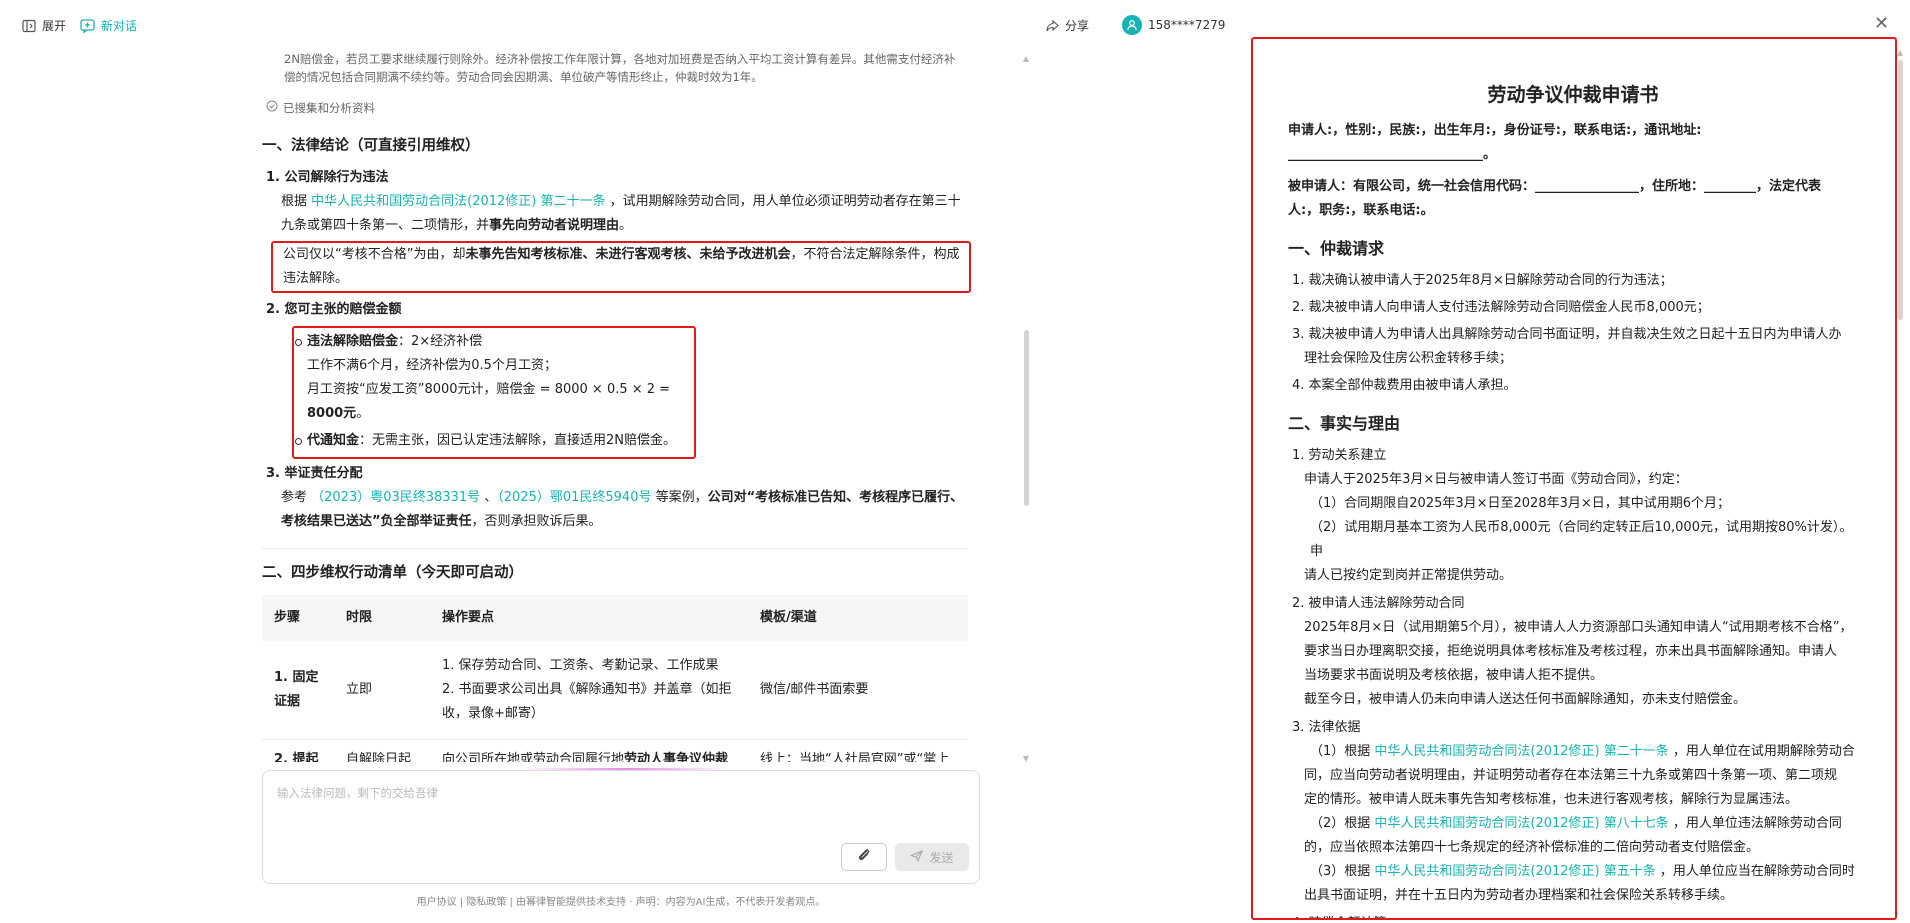  Describe the element at coordinates (327, 177) in the screenshot. I see `item-1-title: 1. 公司解除行为违法` at that location.